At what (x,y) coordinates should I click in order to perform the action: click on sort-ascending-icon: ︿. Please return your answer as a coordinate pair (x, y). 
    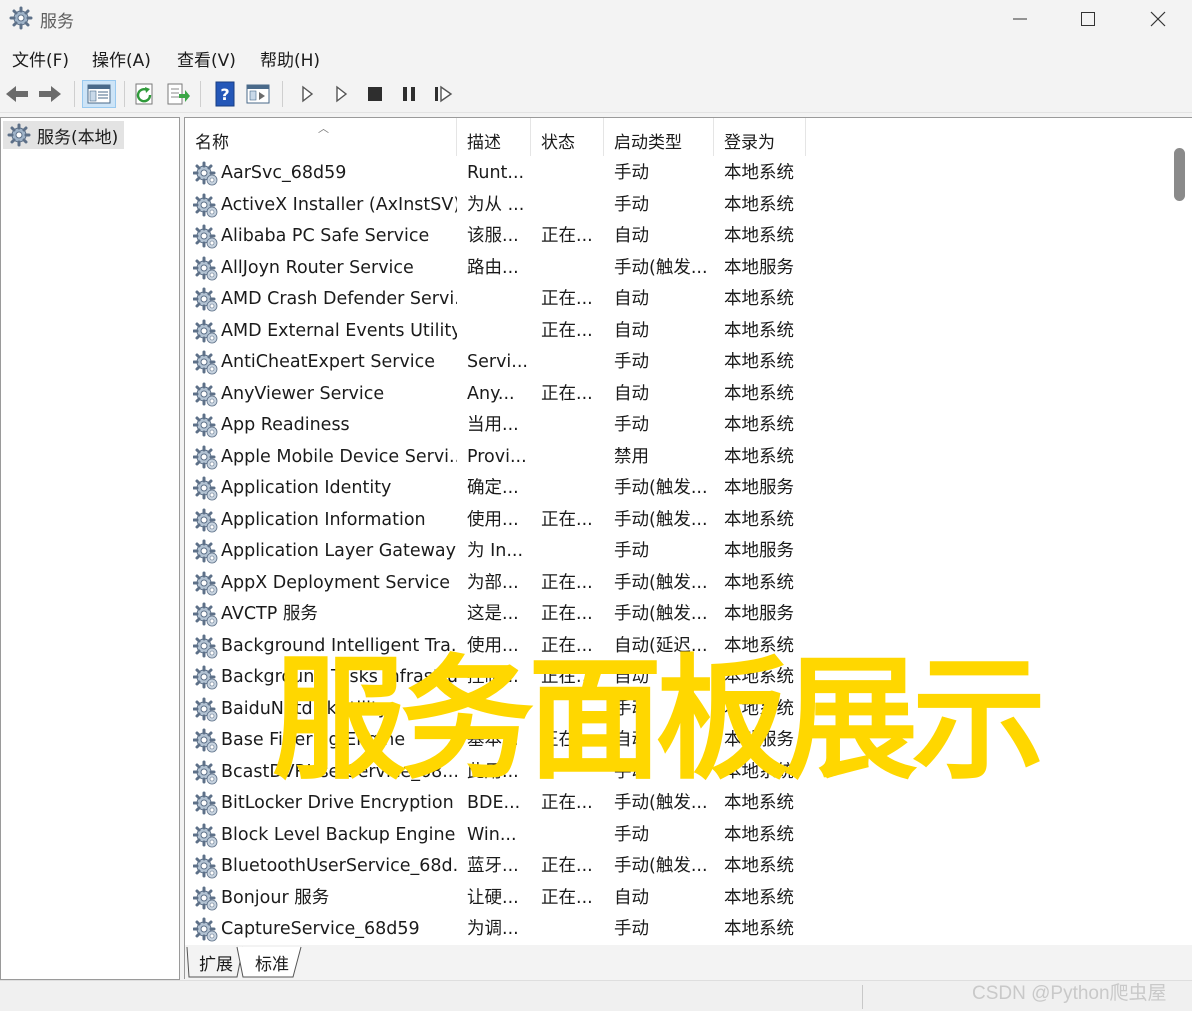
    Looking at the image, I should click on (323, 128).